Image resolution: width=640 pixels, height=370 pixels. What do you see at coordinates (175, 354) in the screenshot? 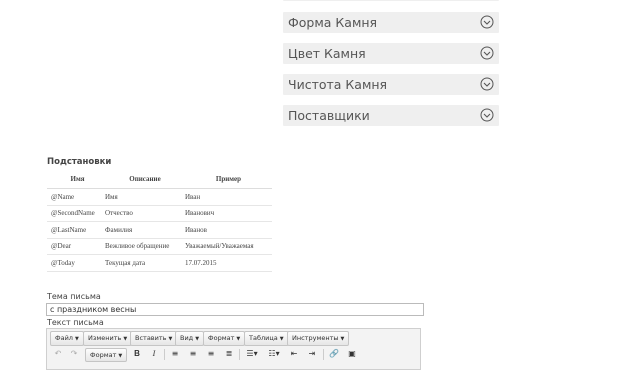
I see `align-left-icon: ≡` at bounding box center [175, 354].